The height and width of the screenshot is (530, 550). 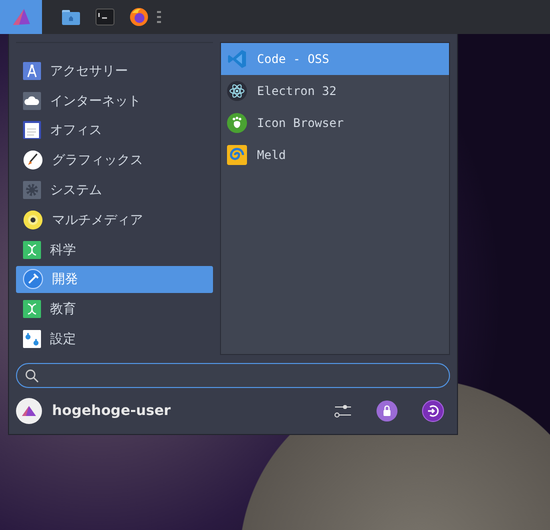 What do you see at coordinates (33, 160) in the screenshot?
I see `paintbrush-icon` at bounding box center [33, 160].